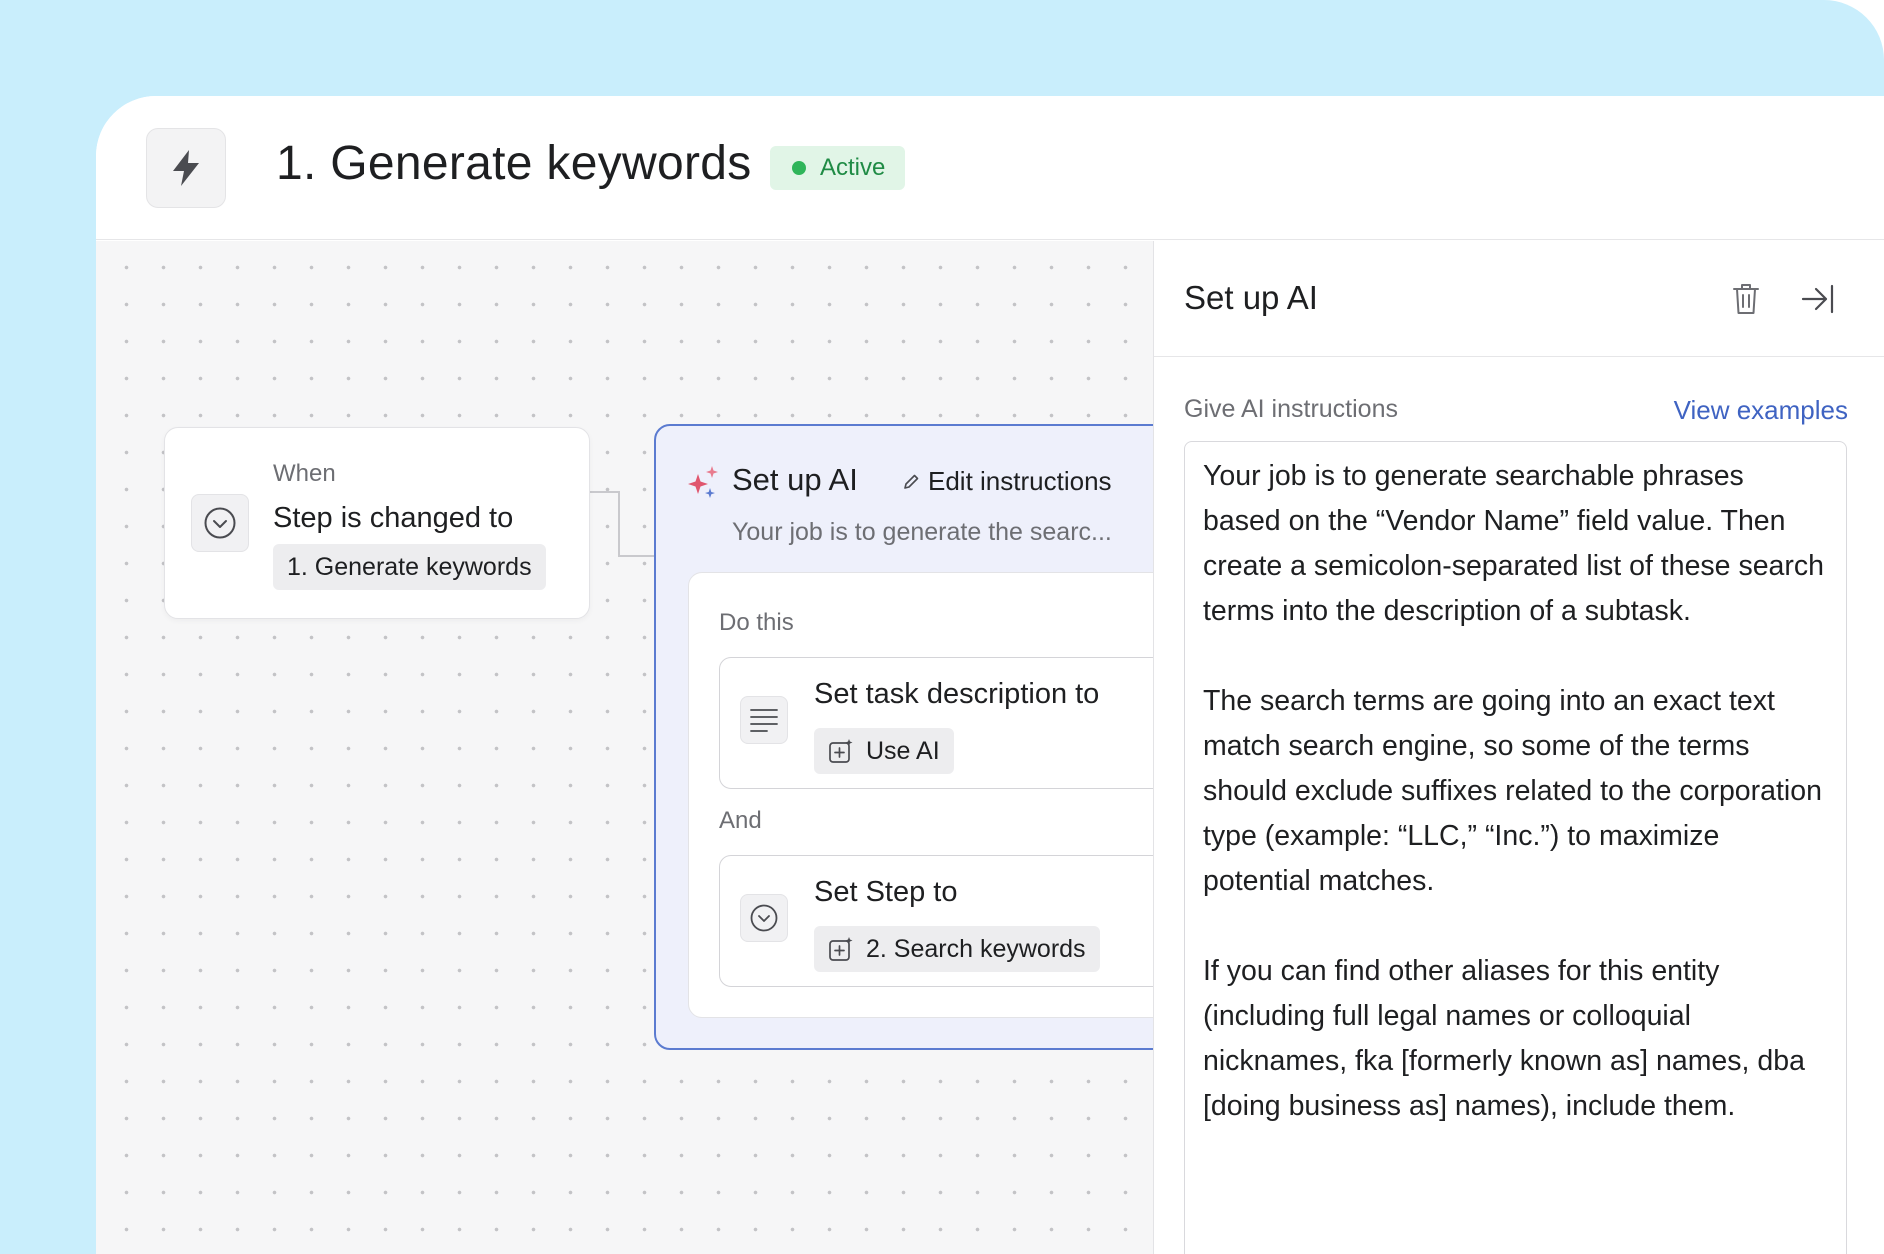 This screenshot has width=1884, height=1254. Describe the element at coordinates (703, 482) in the screenshot. I see `sparkle-icon` at that location.